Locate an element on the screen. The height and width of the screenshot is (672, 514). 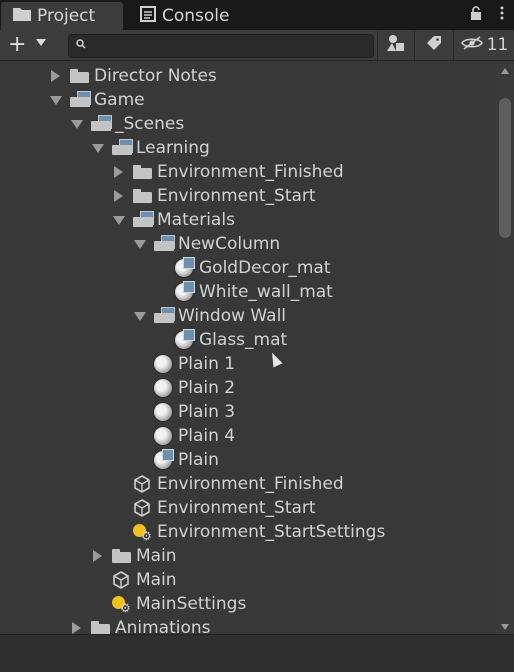
tree-item-label: Environment_StartSettings is located at coordinates (271, 532).